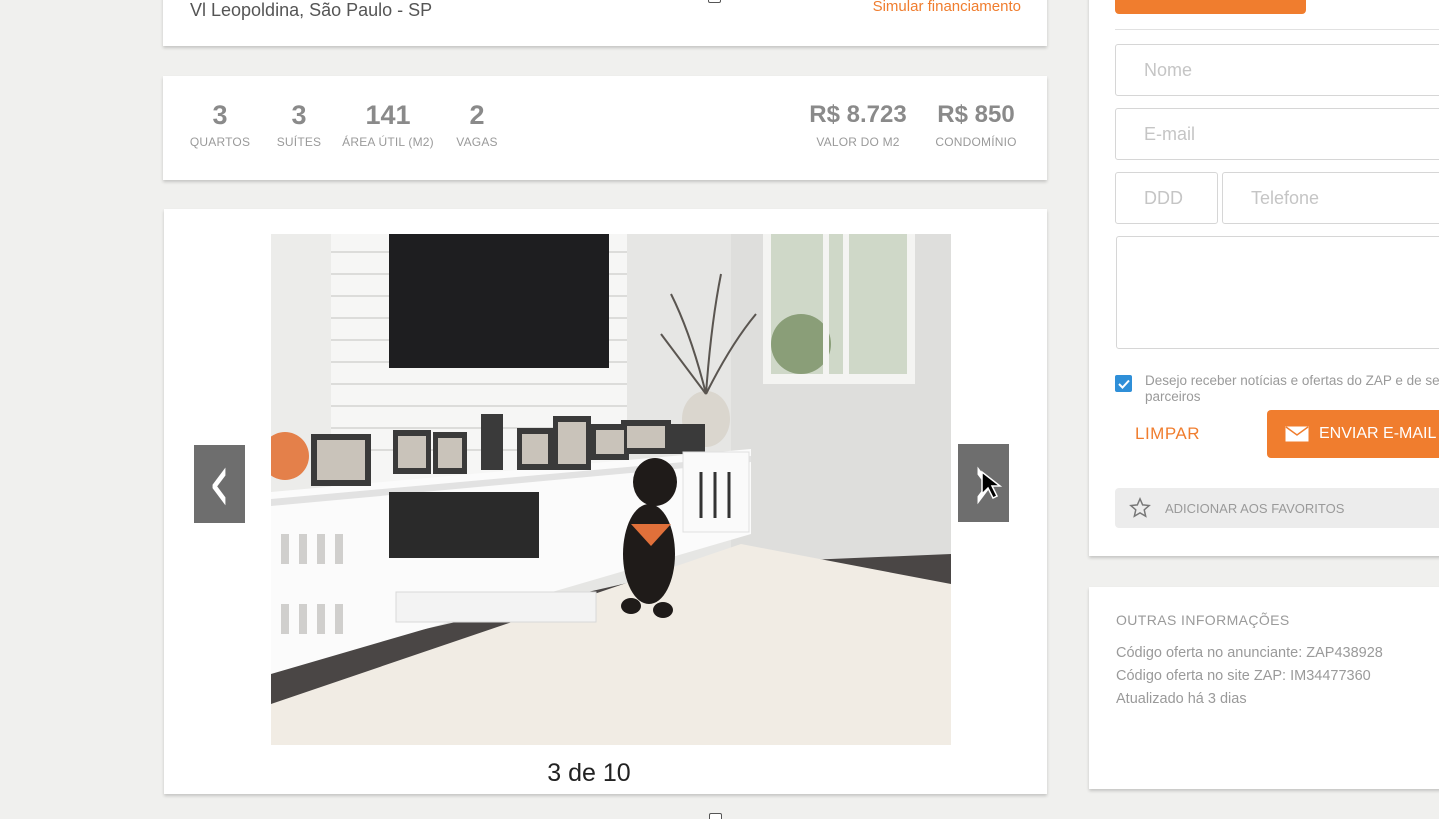 This screenshot has width=1439, height=819. Describe the element at coordinates (311, 10) in the screenshot. I see `property-address: Vl Leopoldina, São Paulo - SP` at that location.